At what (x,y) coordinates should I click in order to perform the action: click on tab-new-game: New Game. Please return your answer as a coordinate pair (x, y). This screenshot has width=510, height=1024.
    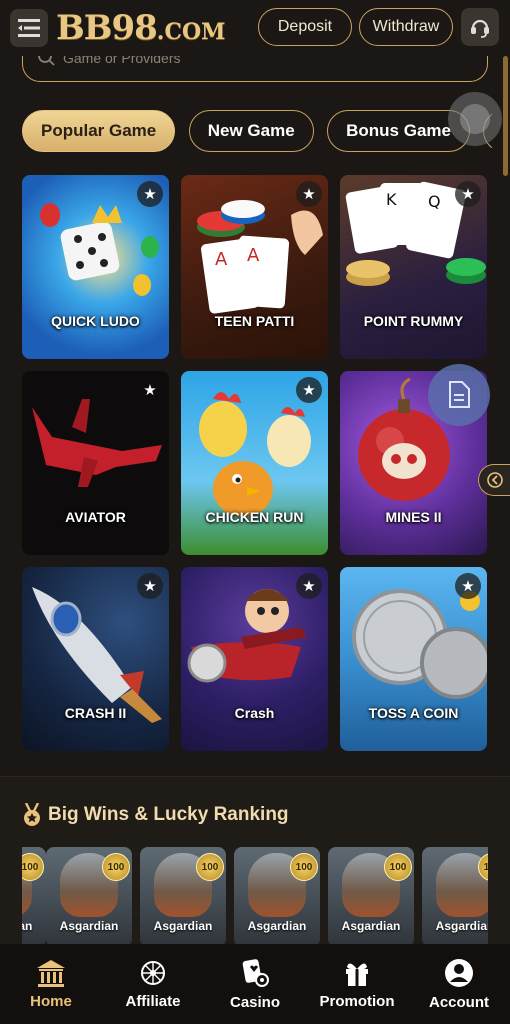
    Looking at the image, I should click on (251, 131).